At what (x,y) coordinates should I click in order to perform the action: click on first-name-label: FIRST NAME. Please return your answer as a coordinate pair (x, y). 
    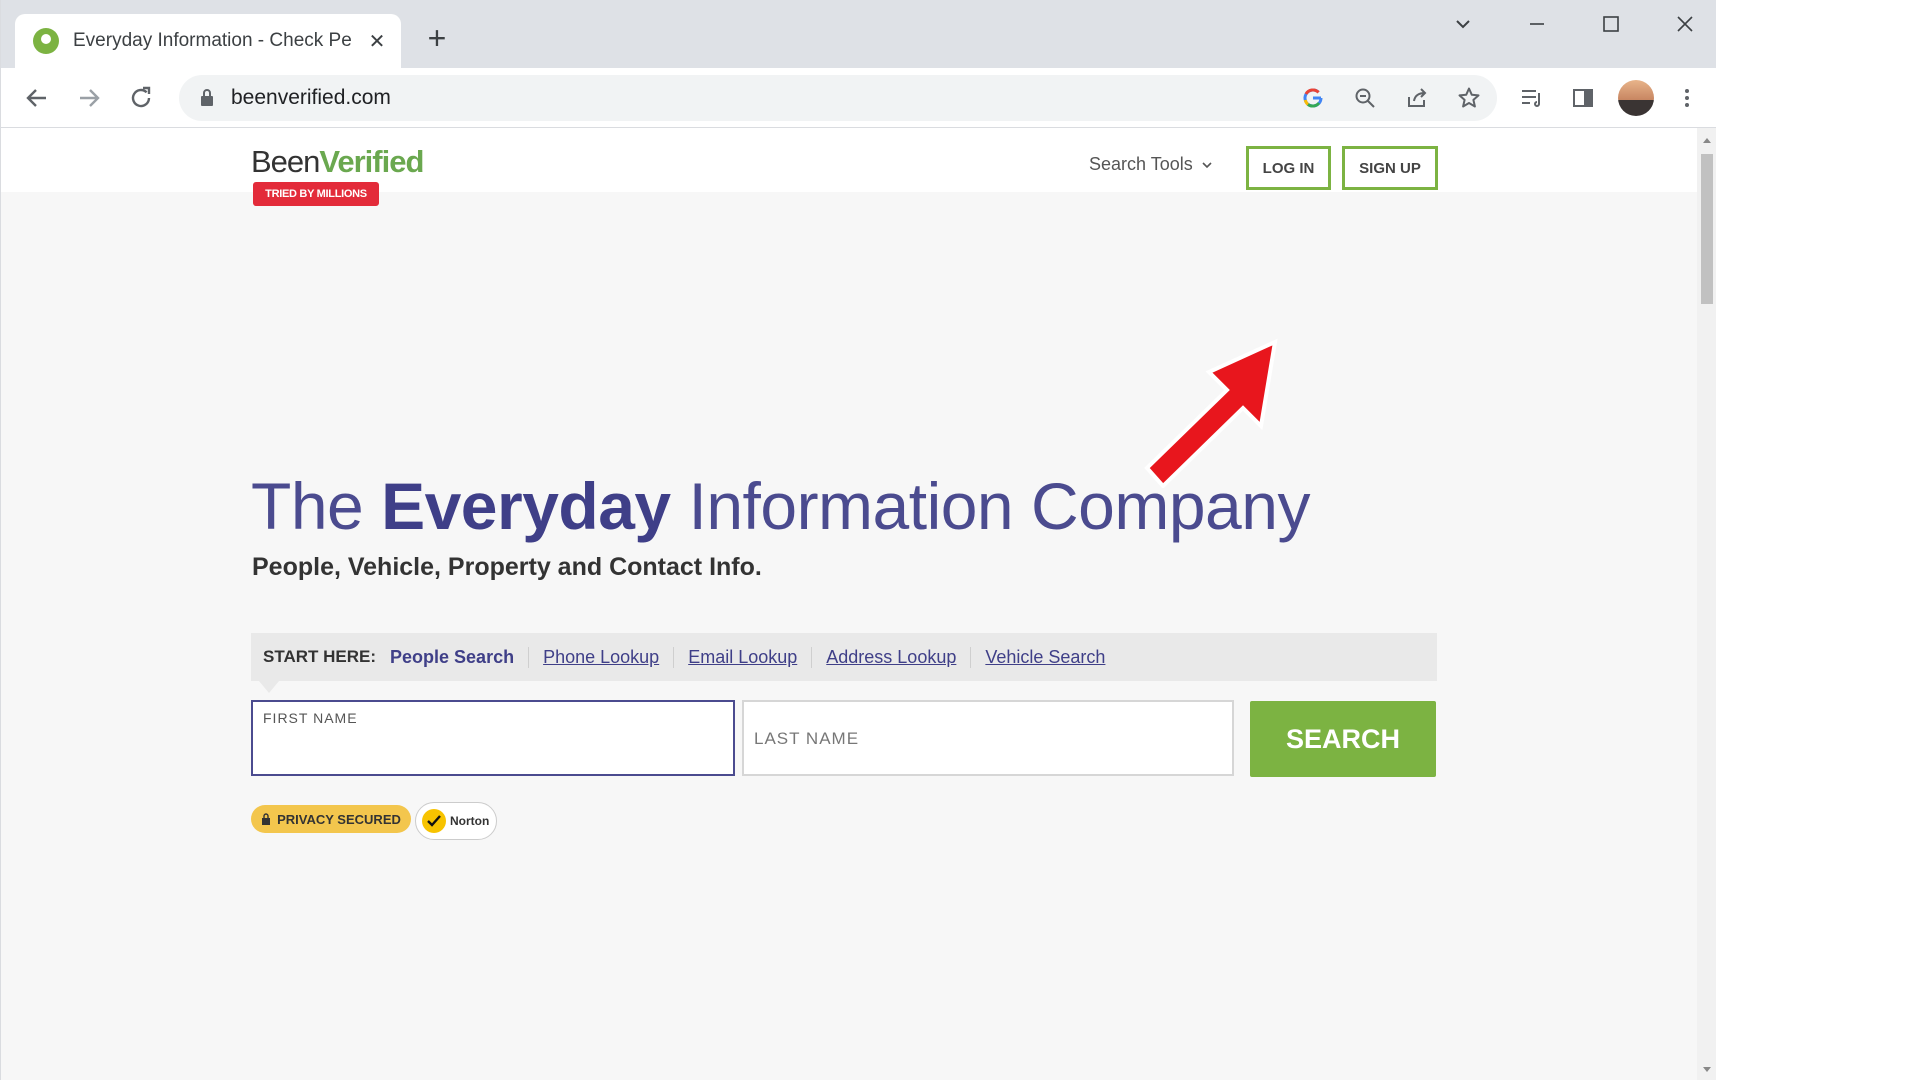
    Looking at the image, I should click on (310, 718).